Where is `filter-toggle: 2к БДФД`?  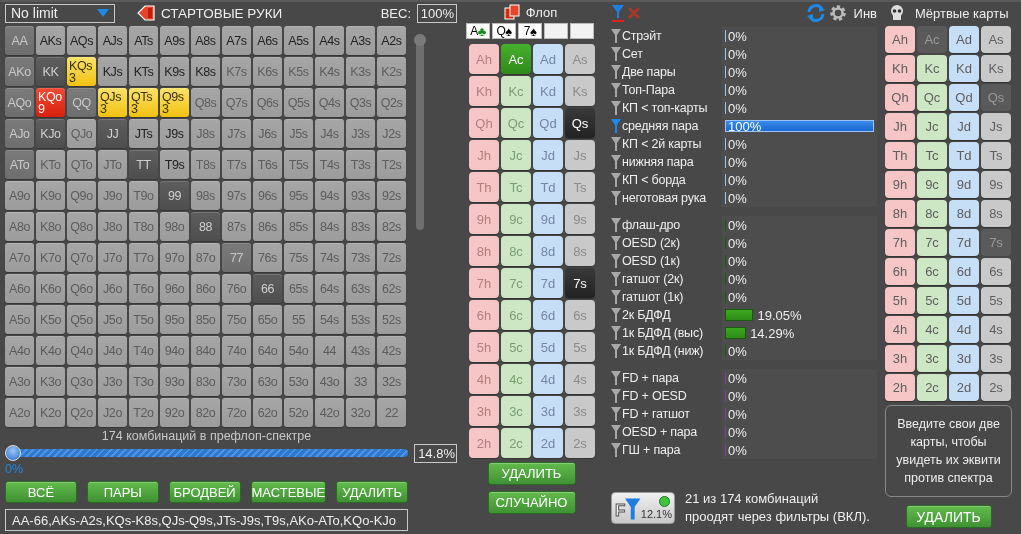
filter-toggle: 2к БДФД is located at coordinates (666, 315).